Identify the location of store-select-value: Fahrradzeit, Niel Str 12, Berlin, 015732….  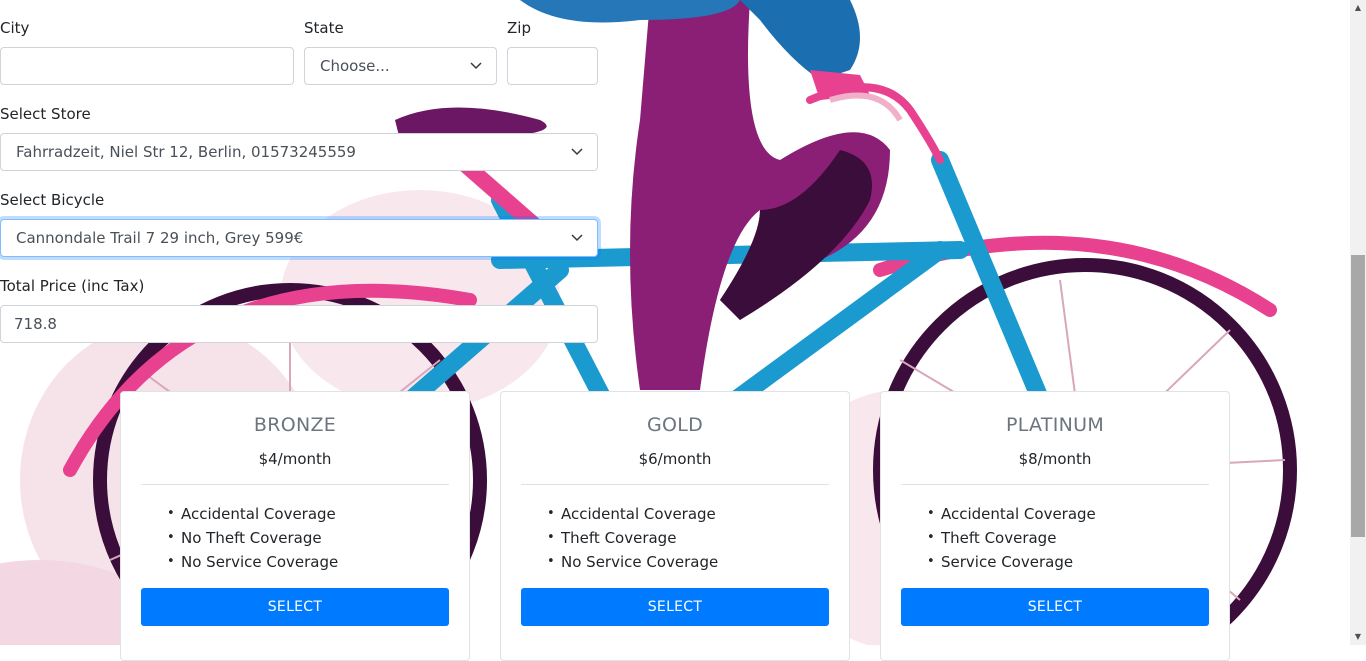
(186, 152).